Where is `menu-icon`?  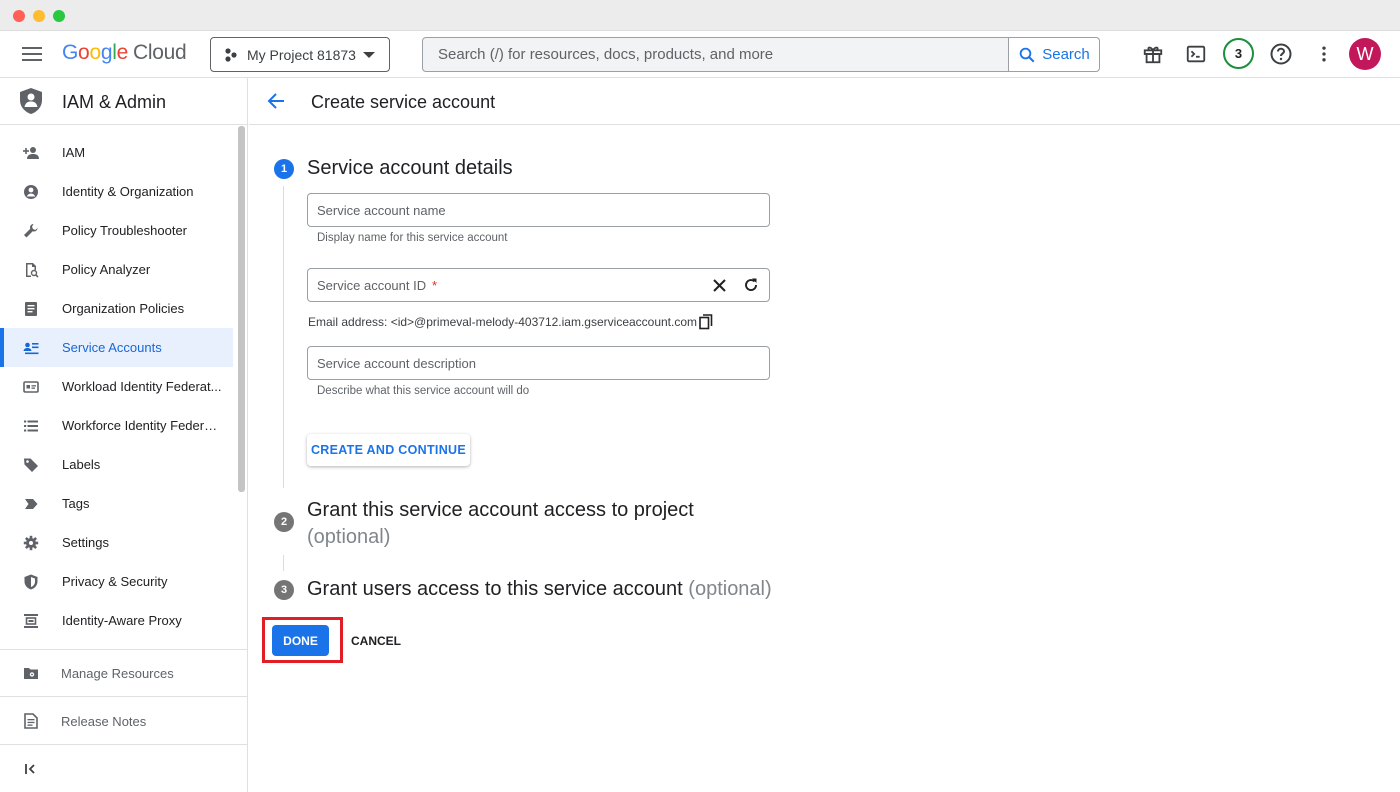
menu-icon is located at coordinates (32, 54).